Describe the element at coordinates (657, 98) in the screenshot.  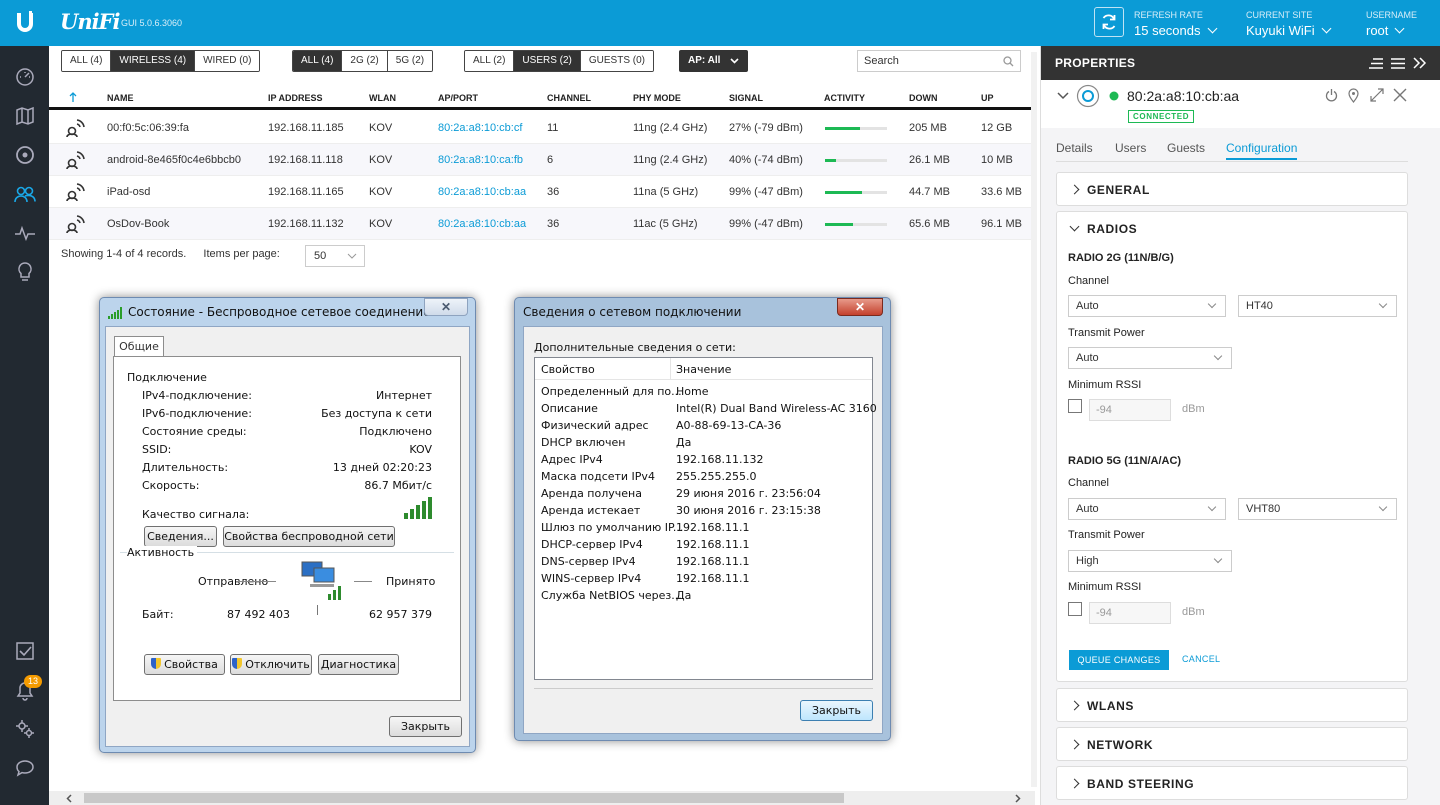
I see `column-phy-mode: PHY MODE` at that location.